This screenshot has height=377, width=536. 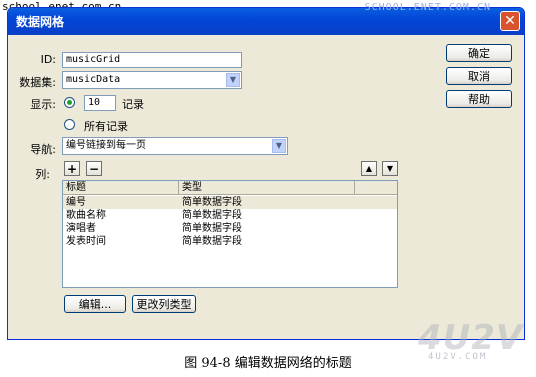 What do you see at coordinates (69, 102) in the screenshot?
I see `show-count-radio` at bounding box center [69, 102].